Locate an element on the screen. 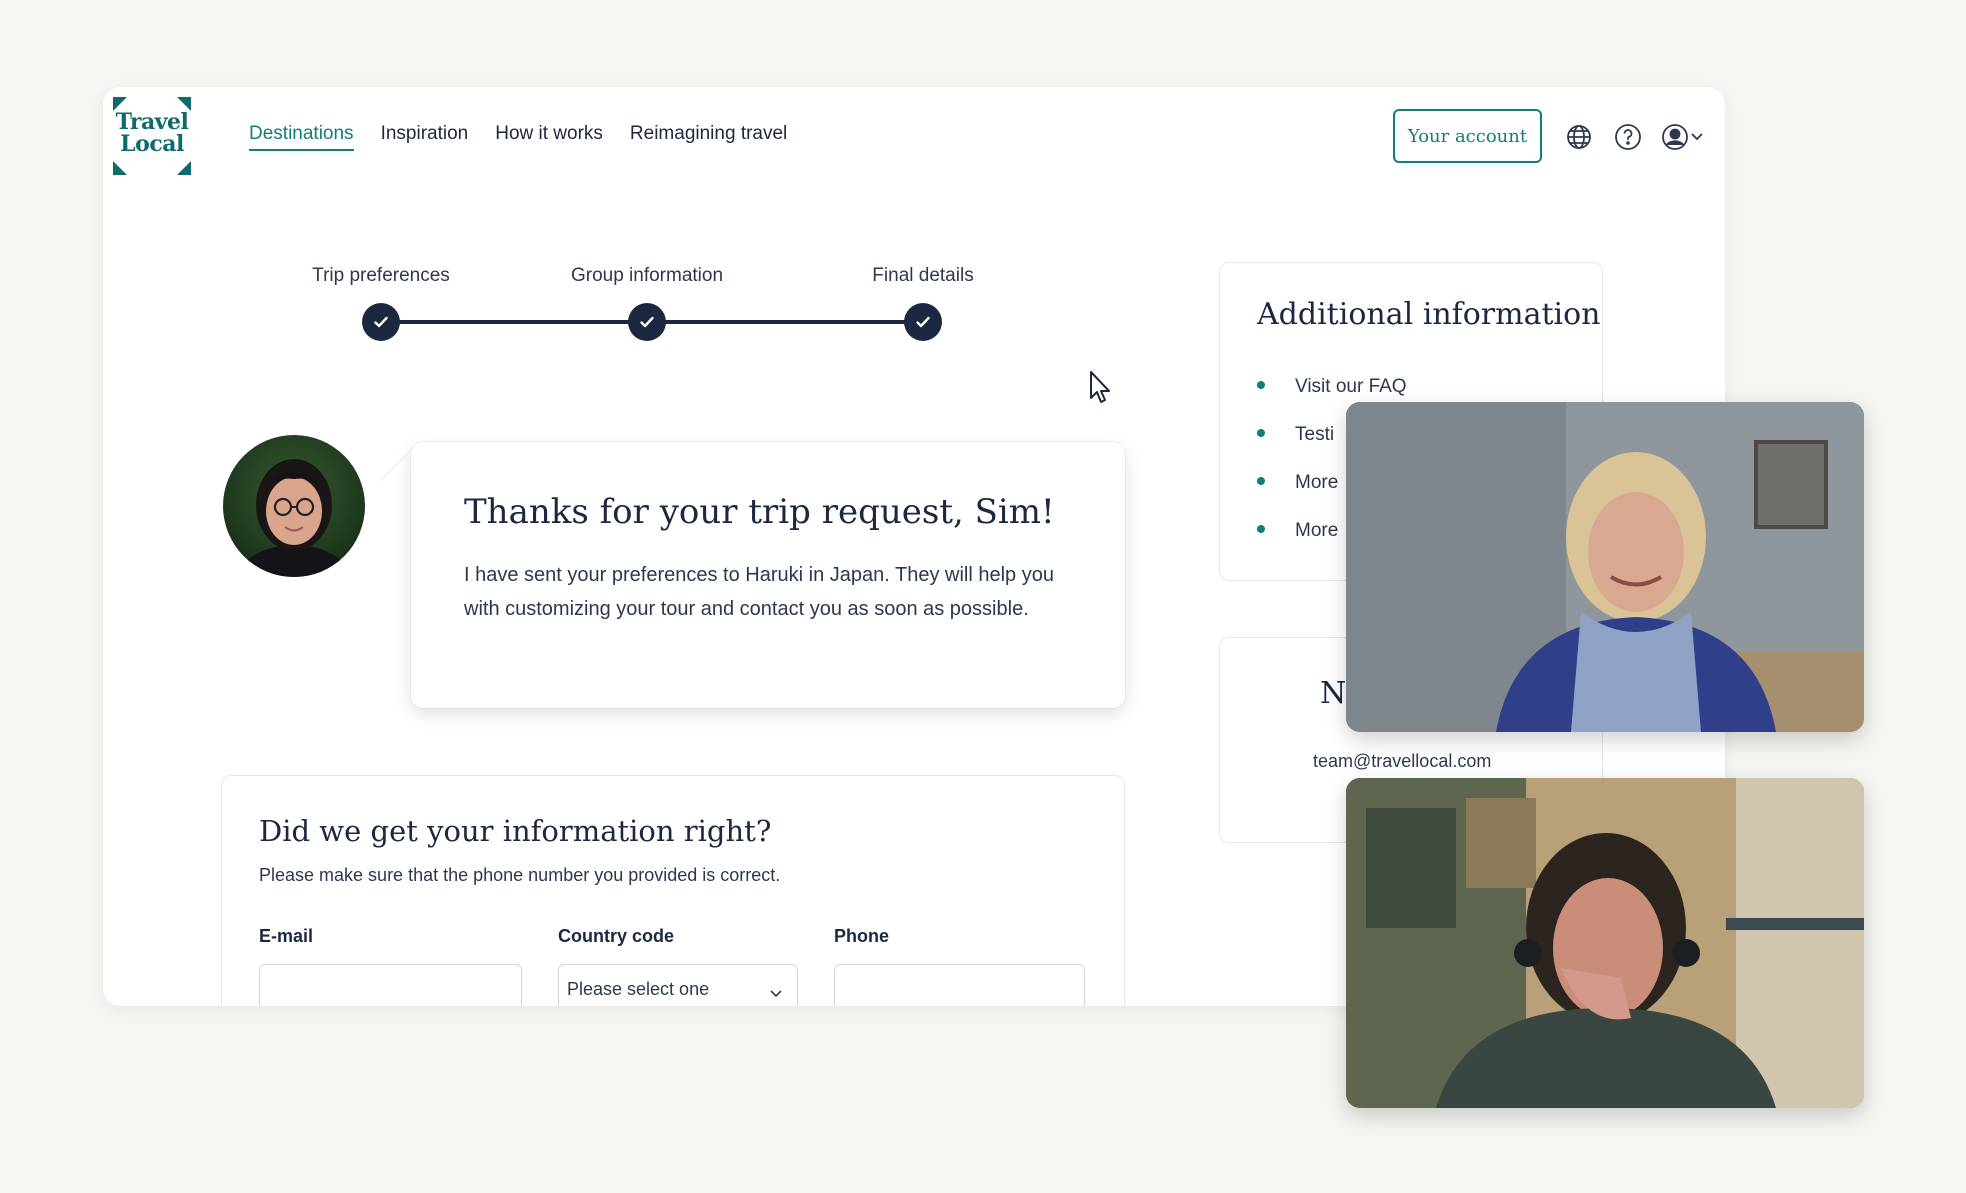  country-code-label: Country code is located at coordinates (616, 936).